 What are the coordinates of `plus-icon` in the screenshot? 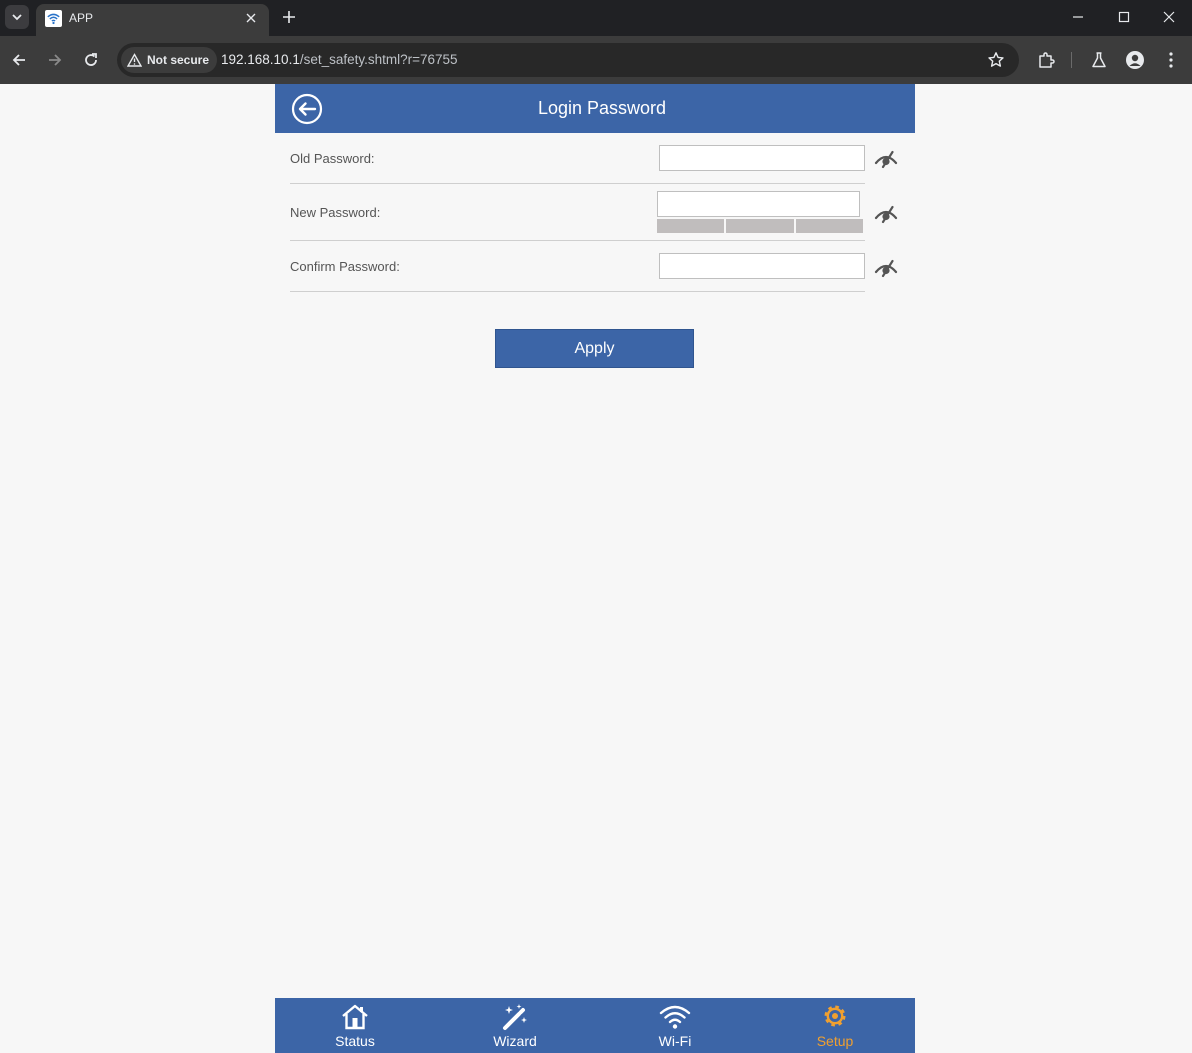 It's located at (289, 17).